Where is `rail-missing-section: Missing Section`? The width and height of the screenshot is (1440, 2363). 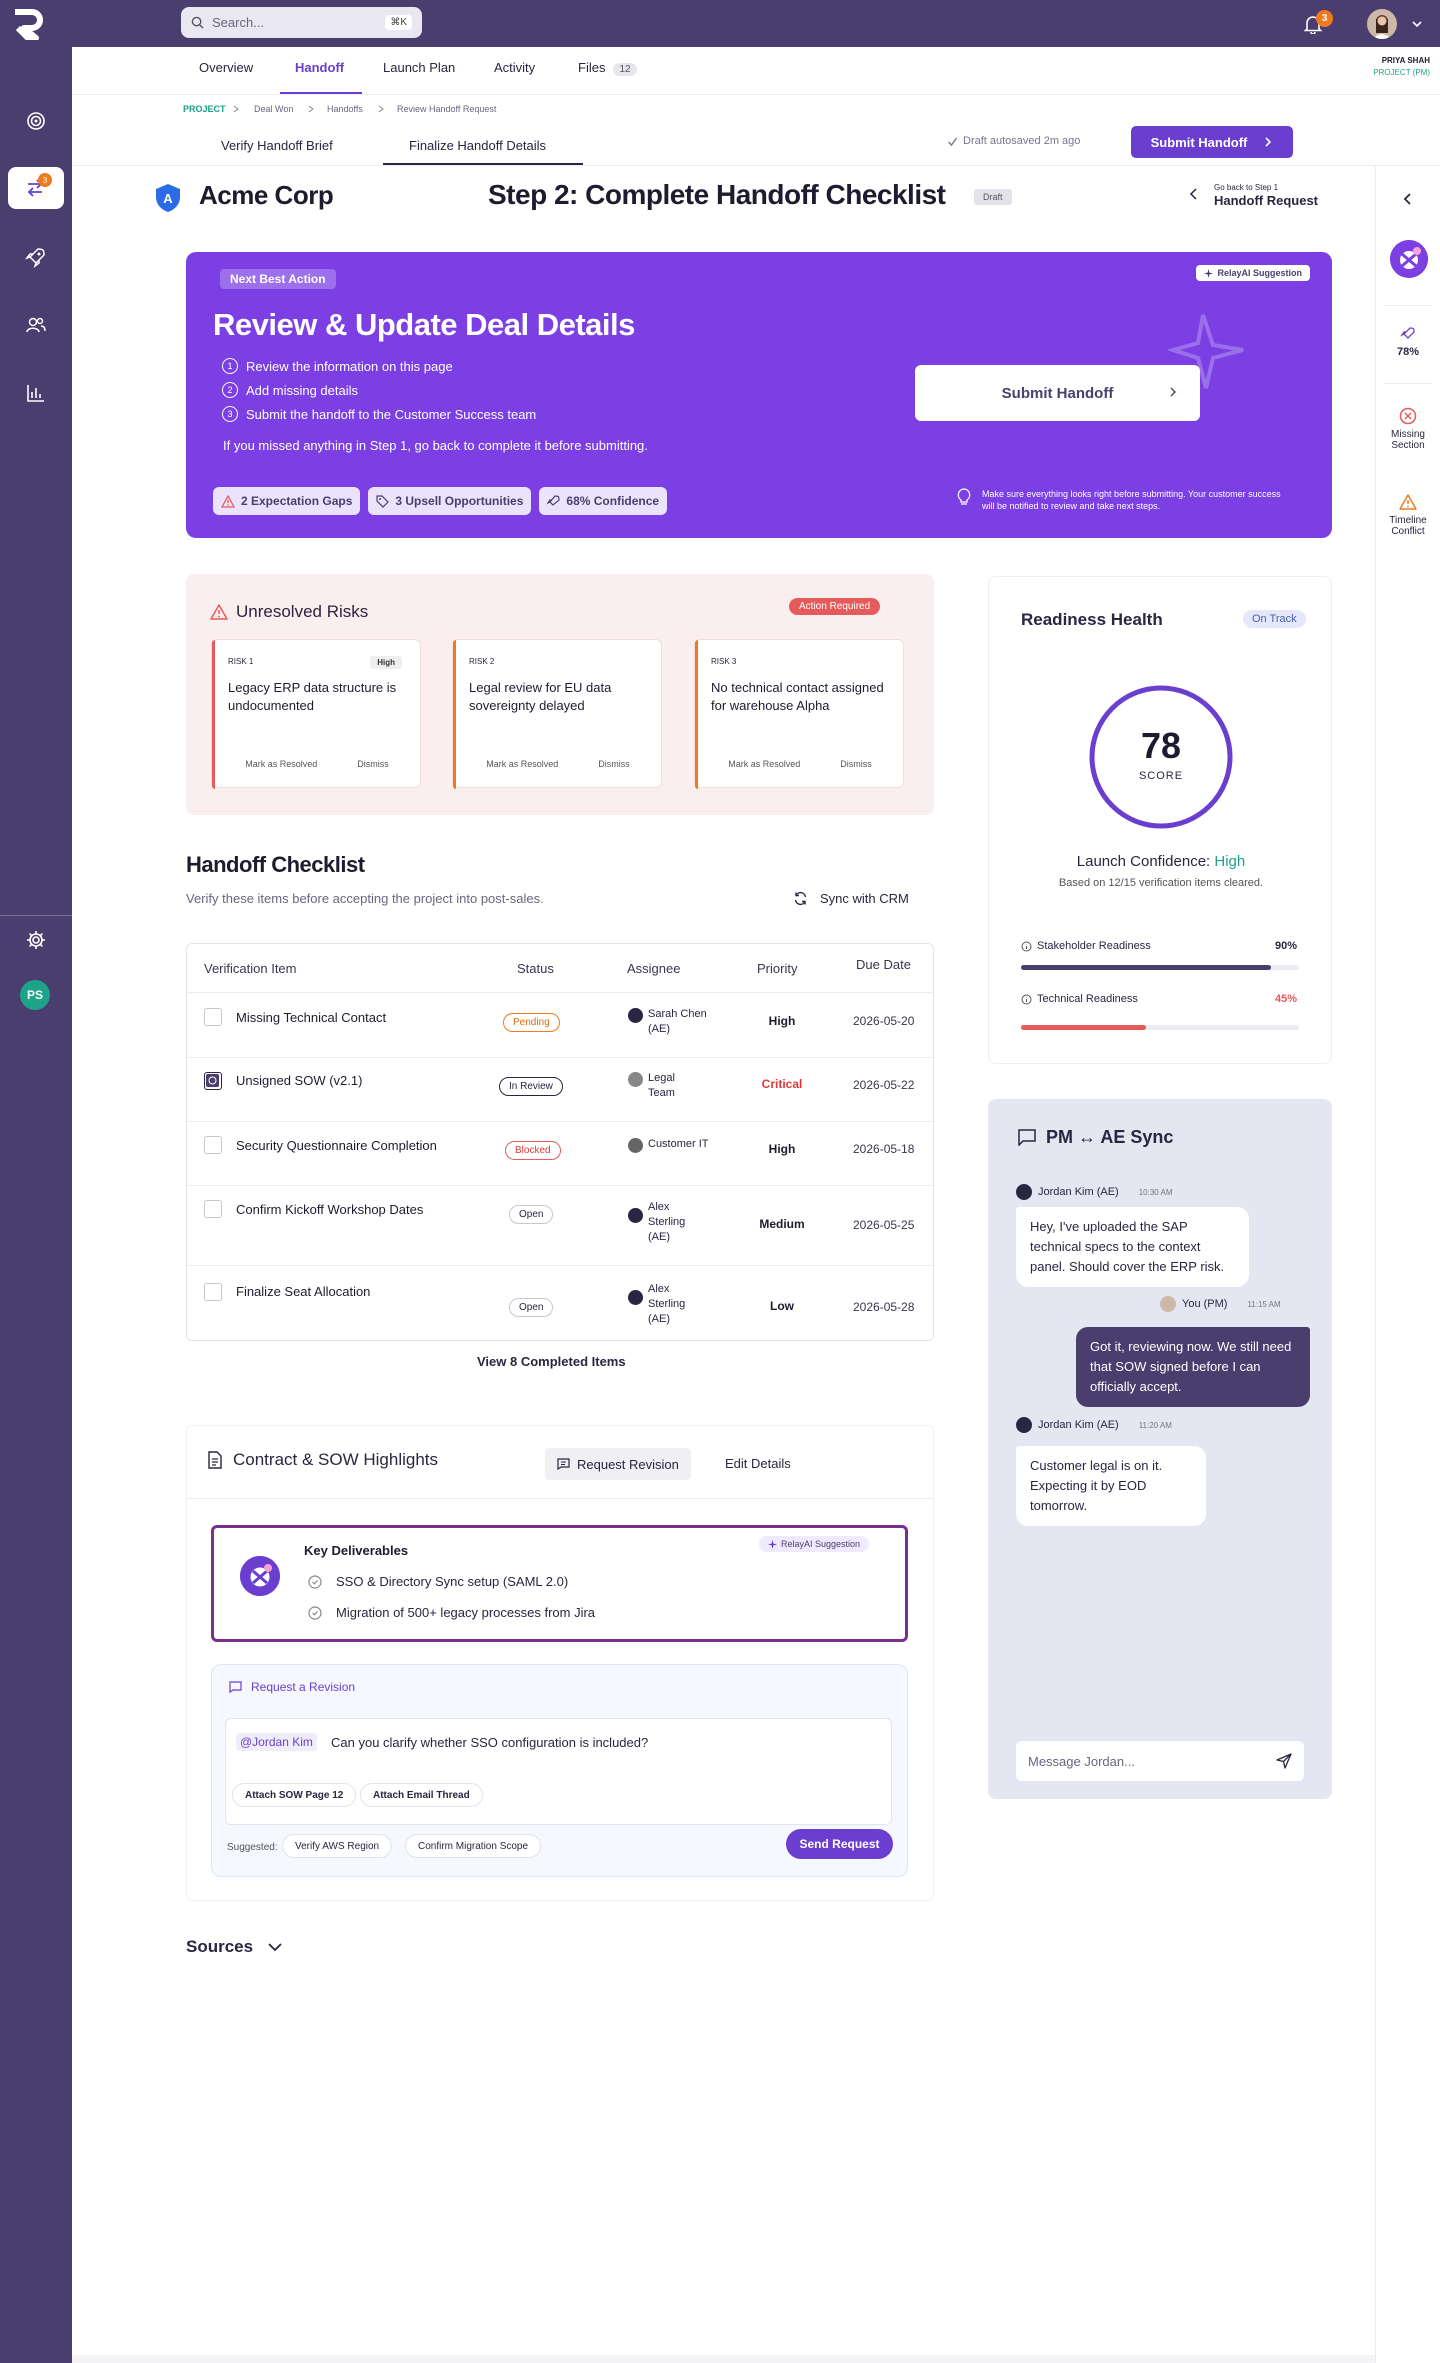 rail-missing-section: Missing Section is located at coordinates (1408, 429).